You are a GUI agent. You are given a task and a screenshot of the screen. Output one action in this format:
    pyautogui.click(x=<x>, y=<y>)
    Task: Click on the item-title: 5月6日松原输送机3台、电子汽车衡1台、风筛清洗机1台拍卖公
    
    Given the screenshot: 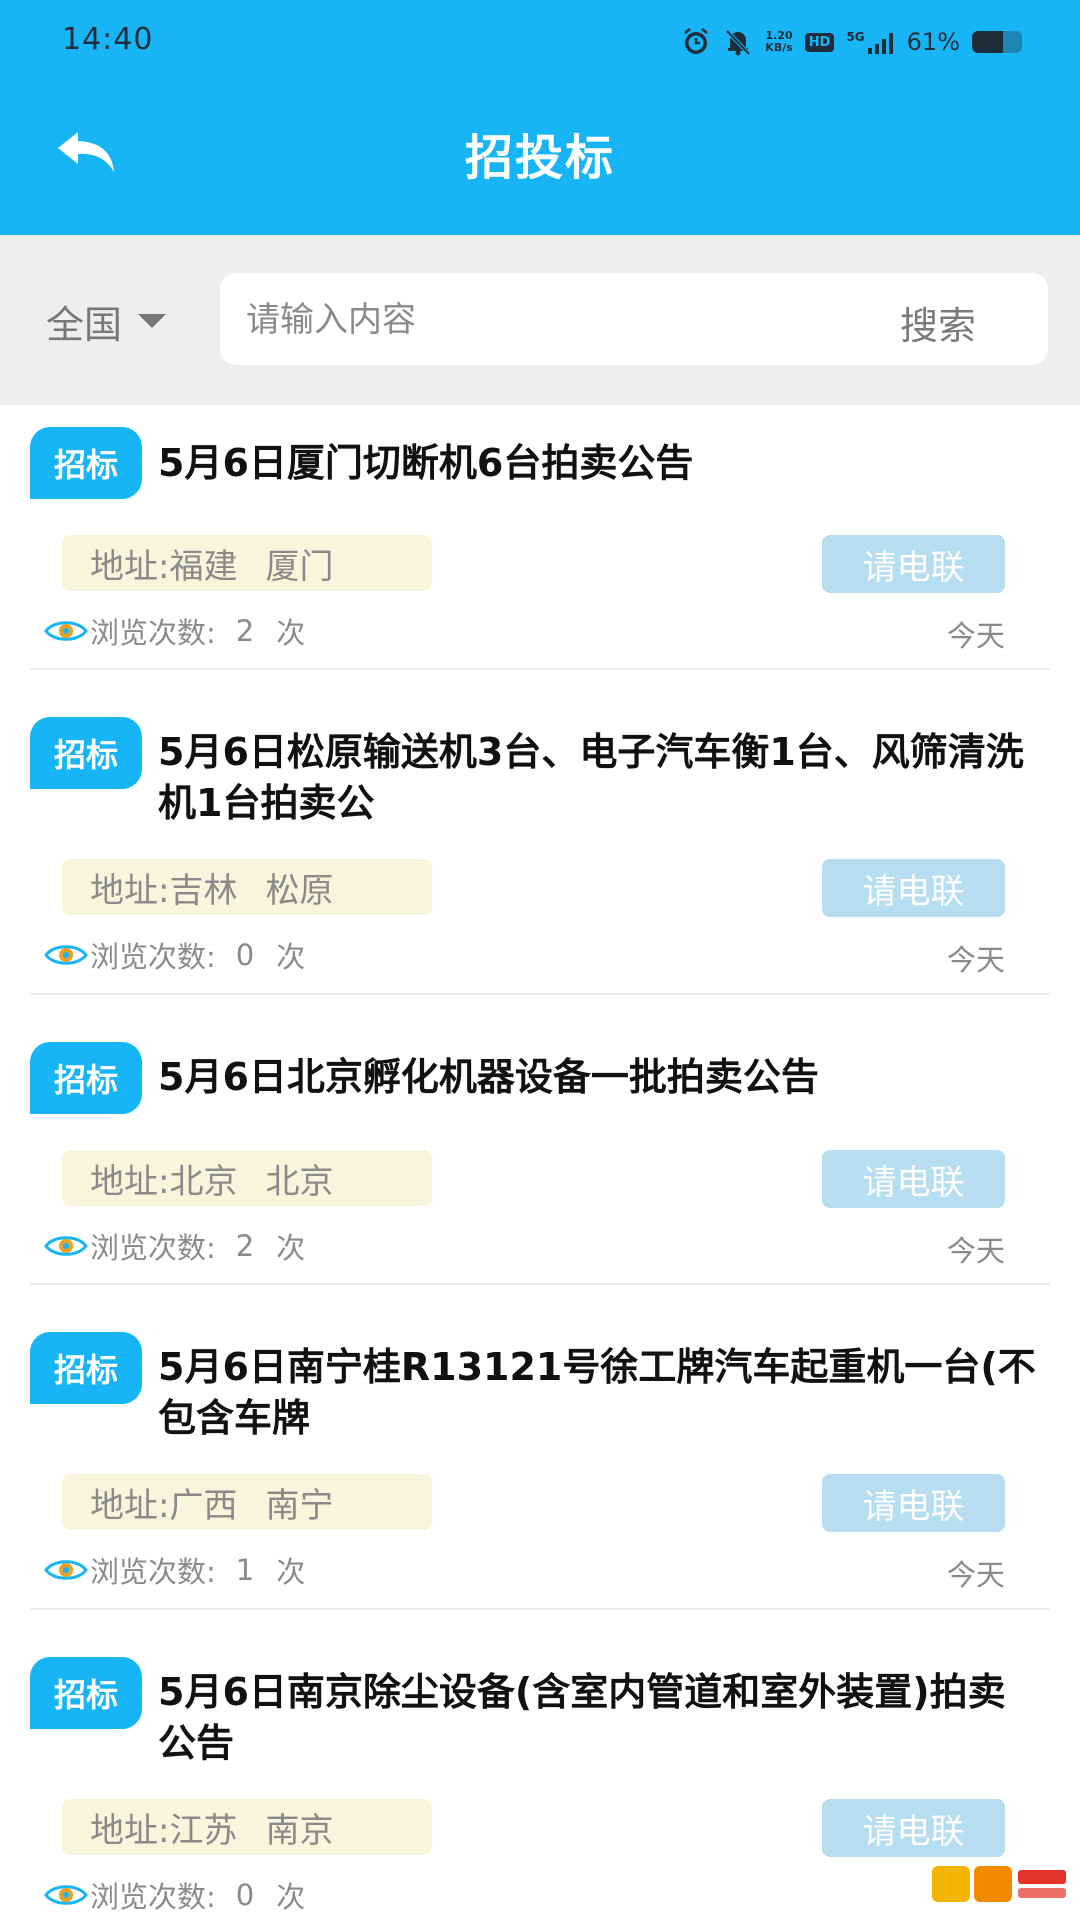 What is the action you would take?
    pyautogui.click(x=599, y=778)
    